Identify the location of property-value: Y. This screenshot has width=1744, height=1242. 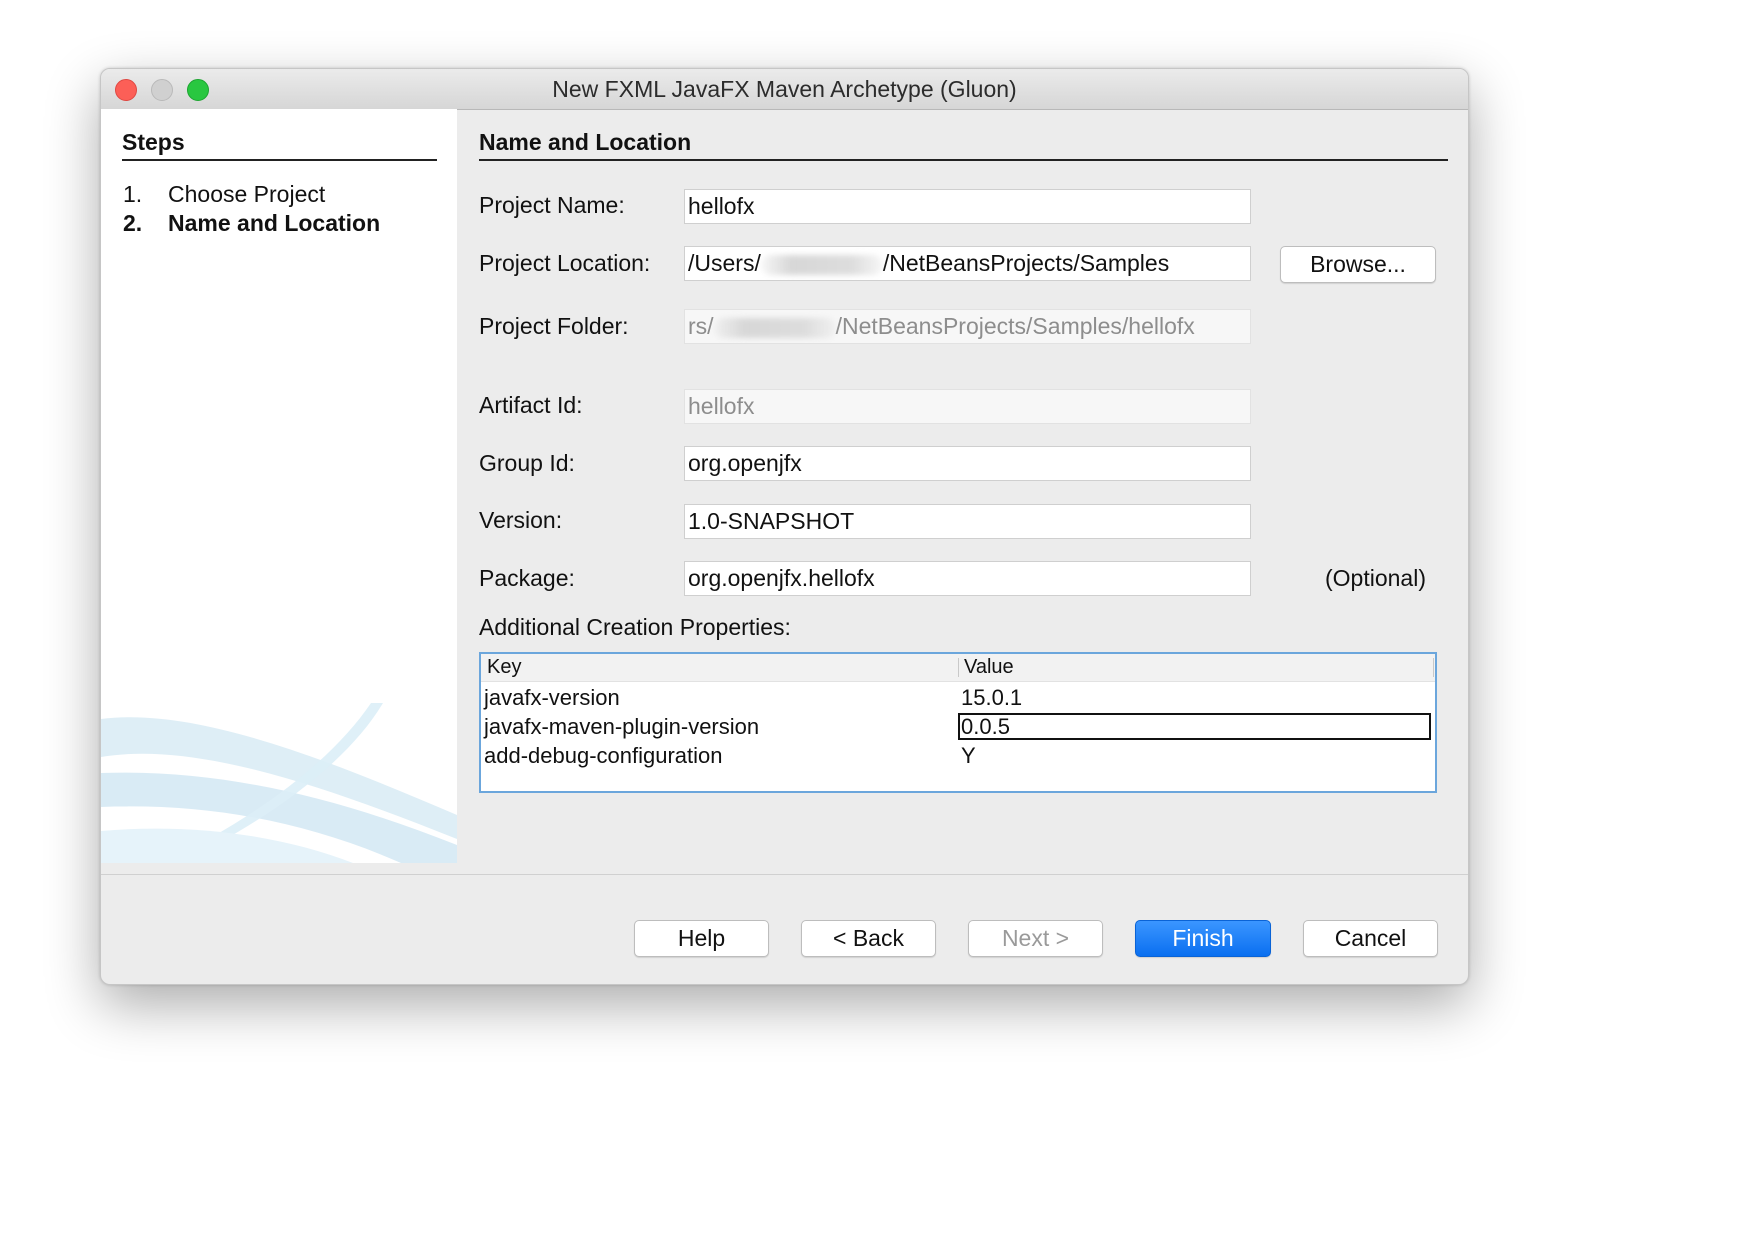
(968, 755).